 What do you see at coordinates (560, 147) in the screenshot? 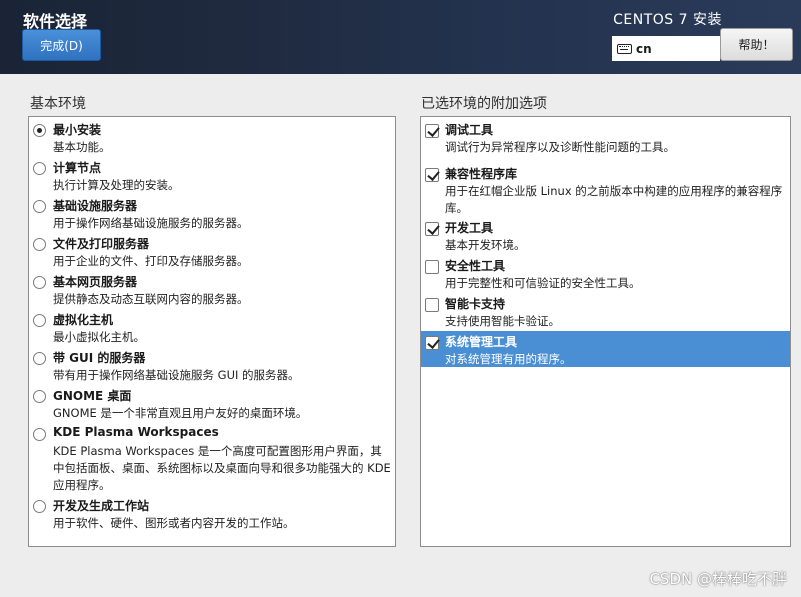
I see `addon-desc: 调试行为异常程序以及诊断性能问题的工具。` at bounding box center [560, 147].